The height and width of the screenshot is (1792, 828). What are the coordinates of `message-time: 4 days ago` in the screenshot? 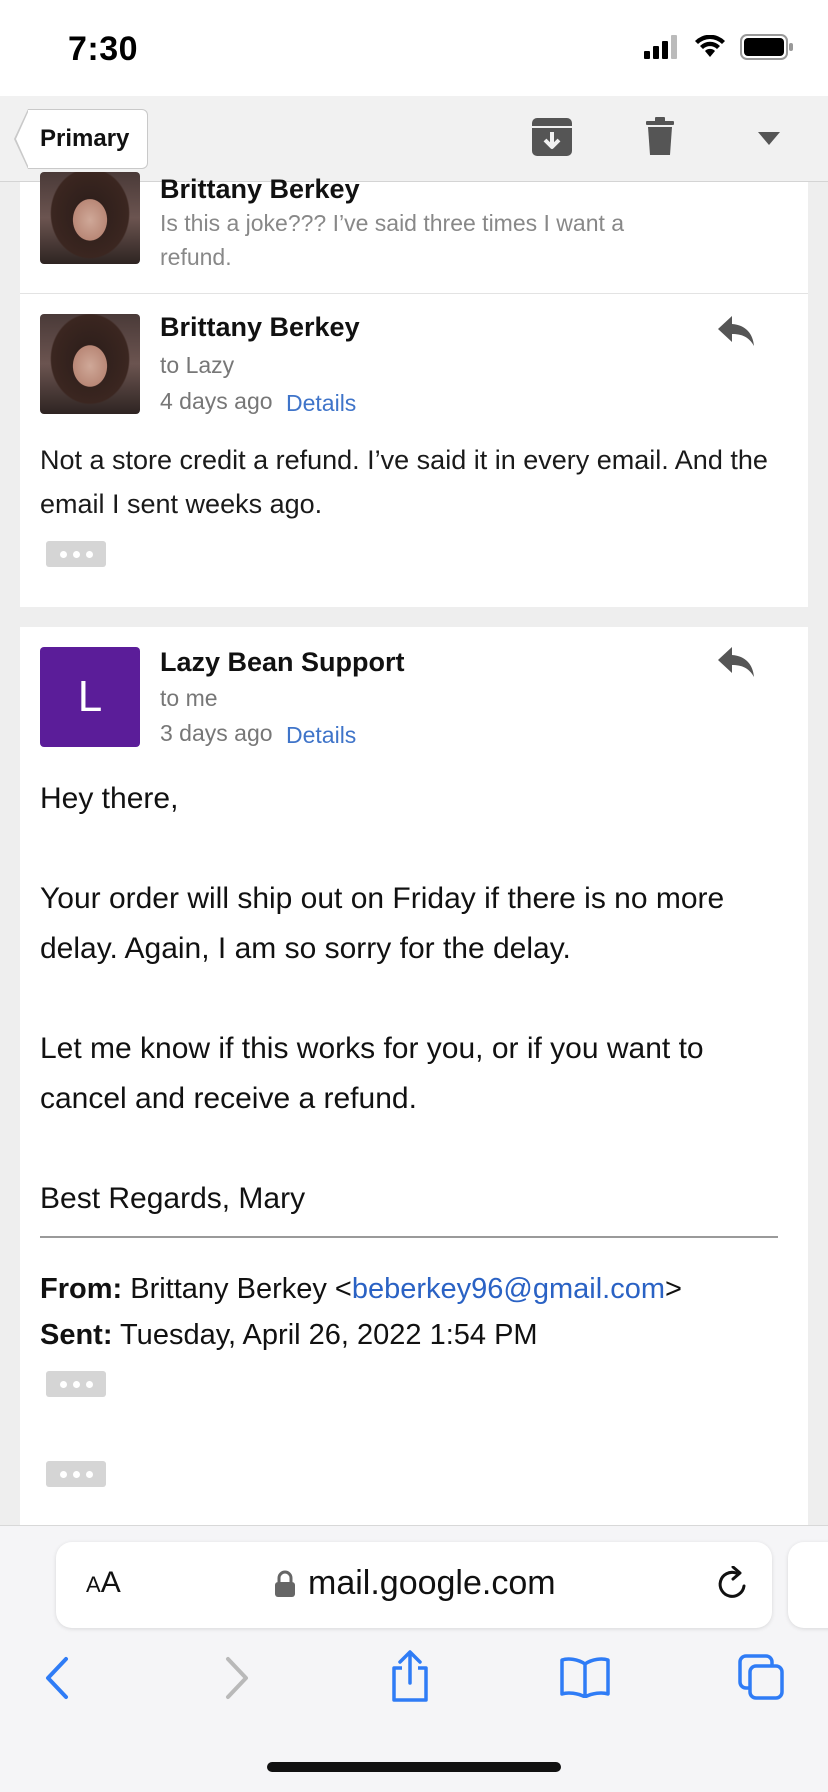 It's located at (216, 401).